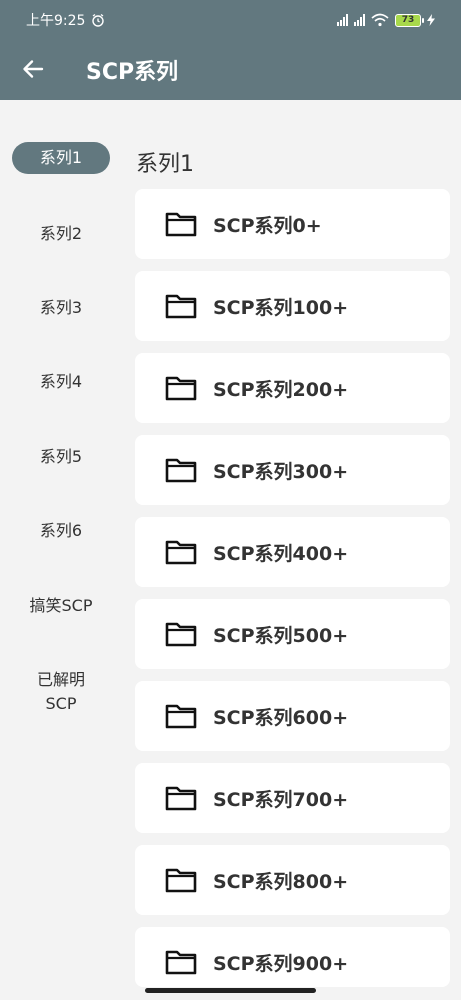 This screenshot has height=1000, width=461. What do you see at coordinates (33, 69) in the screenshot?
I see `back-arrow-icon` at bounding box center [33, 69].